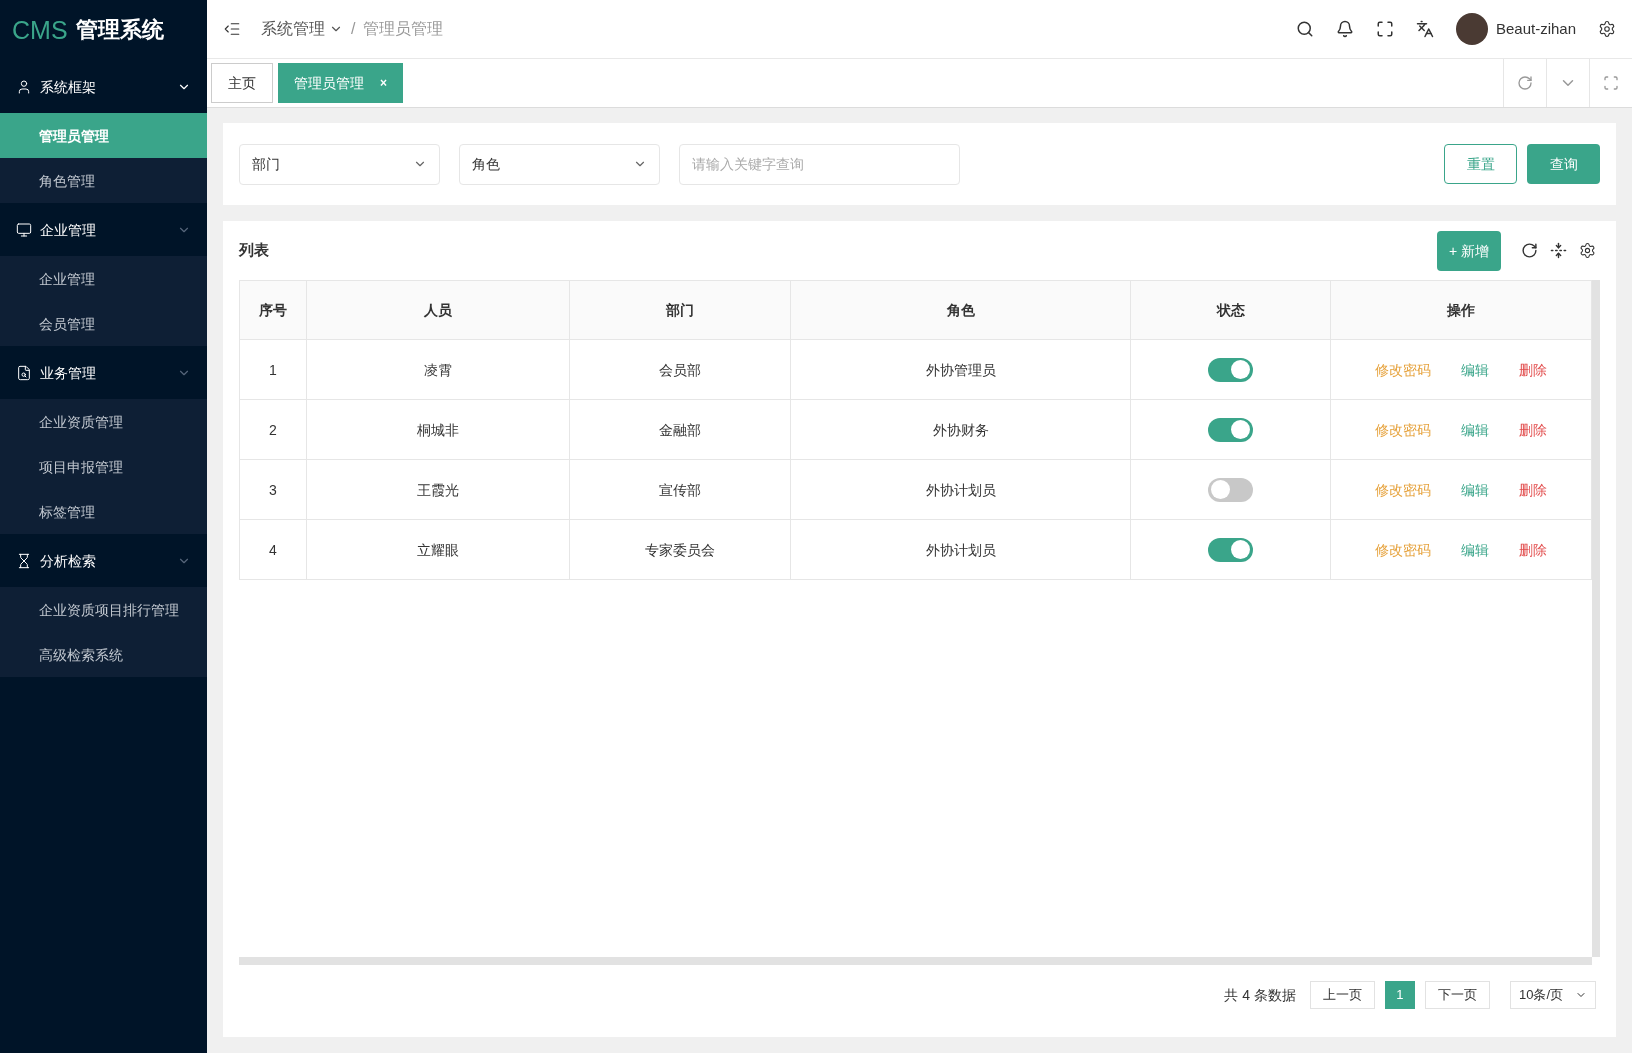  What do you see at coordinates (24, 560) in the screenshot?
I see `hourglass-icon` at bounding box center [24, 560].